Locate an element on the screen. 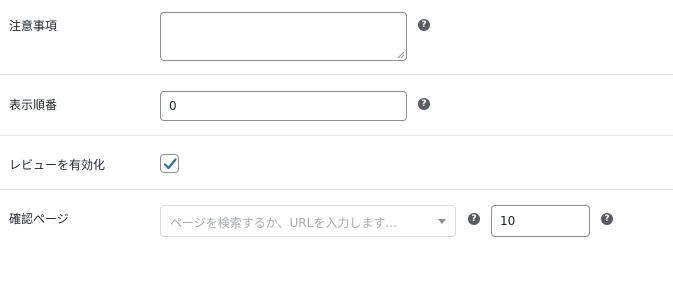 Image resolution: width=673 pixels, height=293 pixels. display-order-help-icon: ? is located at coordinates (424, 104).